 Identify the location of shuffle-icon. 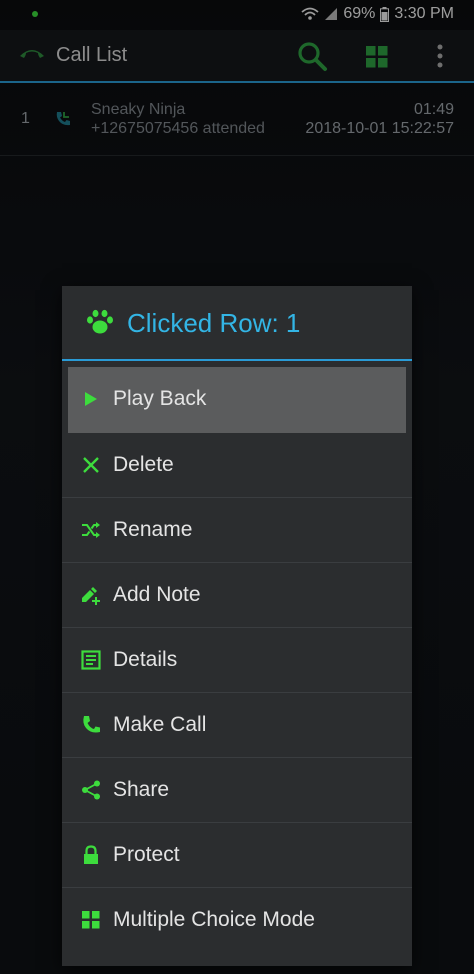
(91, 530).